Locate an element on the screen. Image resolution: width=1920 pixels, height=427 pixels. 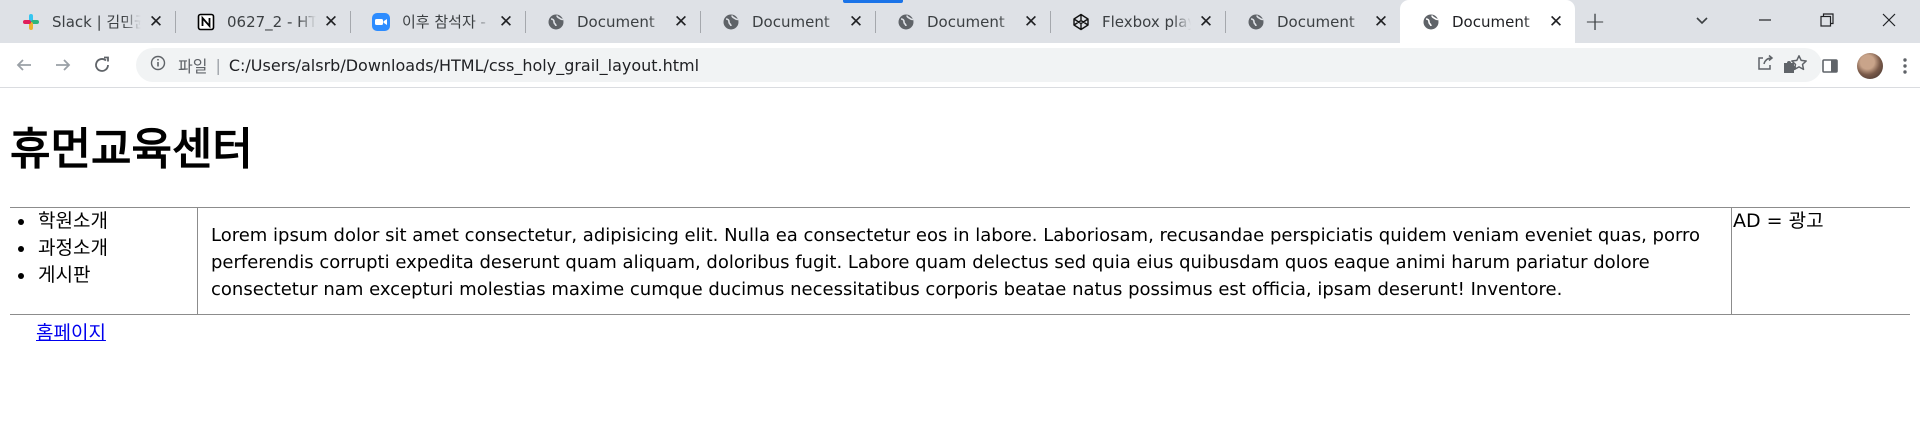
tab-notion: 0627_2 - HTML ✕ is located at coordinates (262, 21).